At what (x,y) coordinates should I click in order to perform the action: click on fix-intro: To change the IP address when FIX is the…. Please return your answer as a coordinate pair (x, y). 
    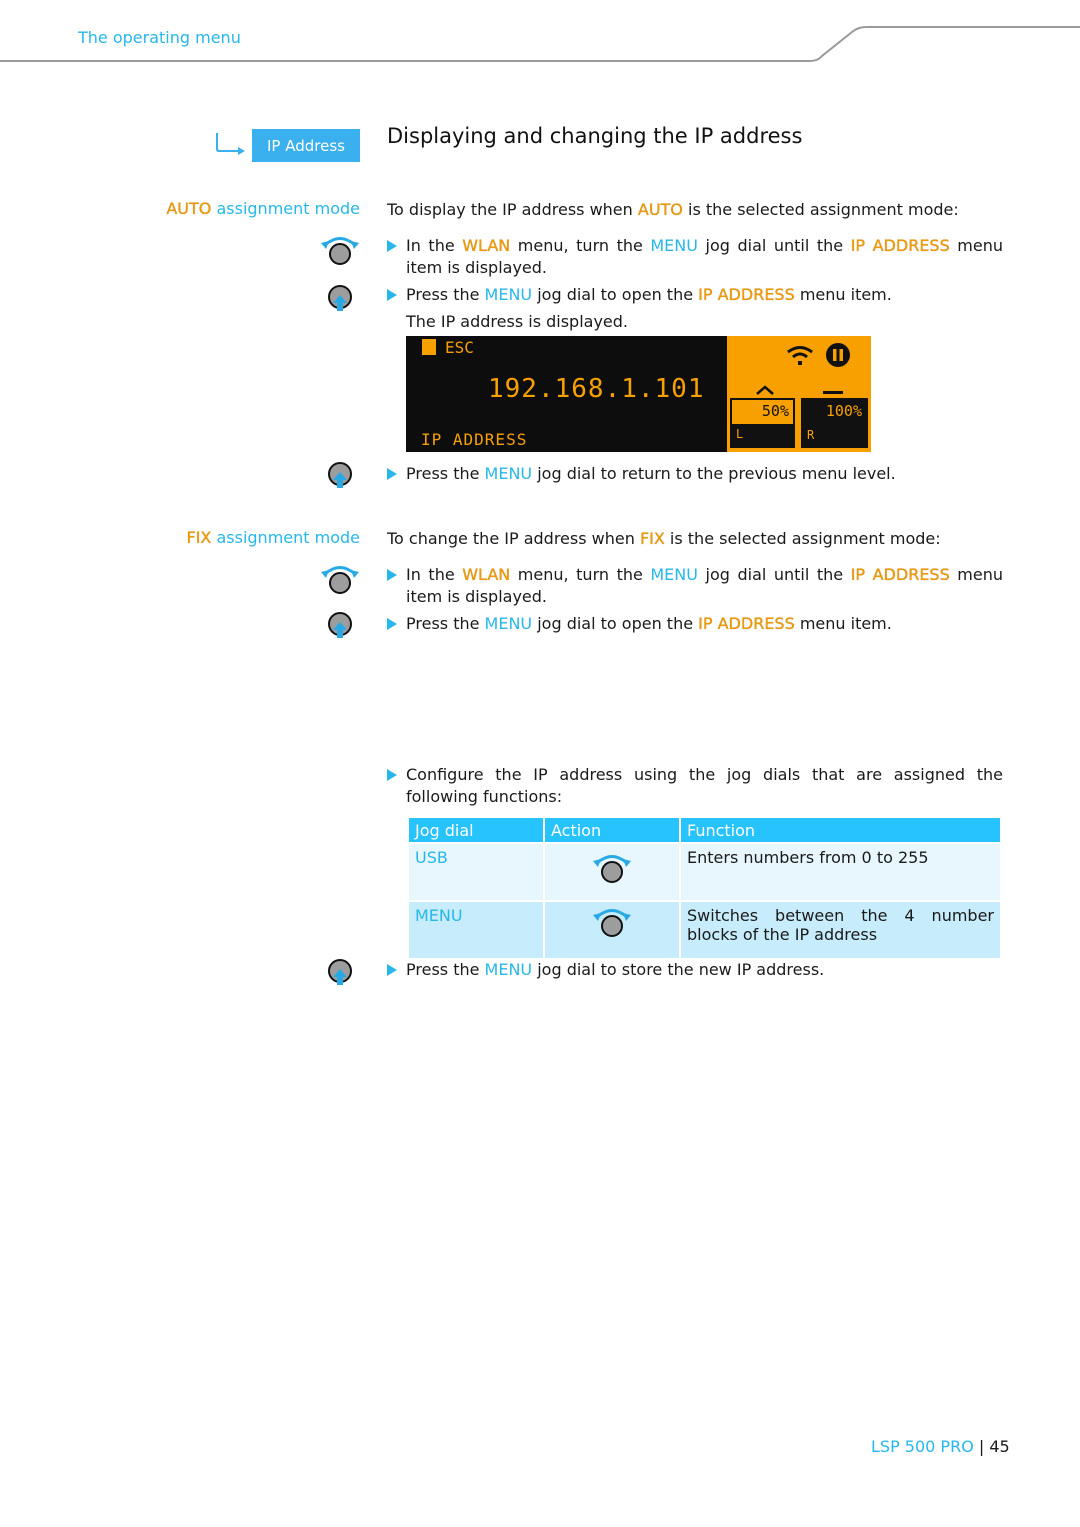
    Looking at the image, I should click on (664, 539).